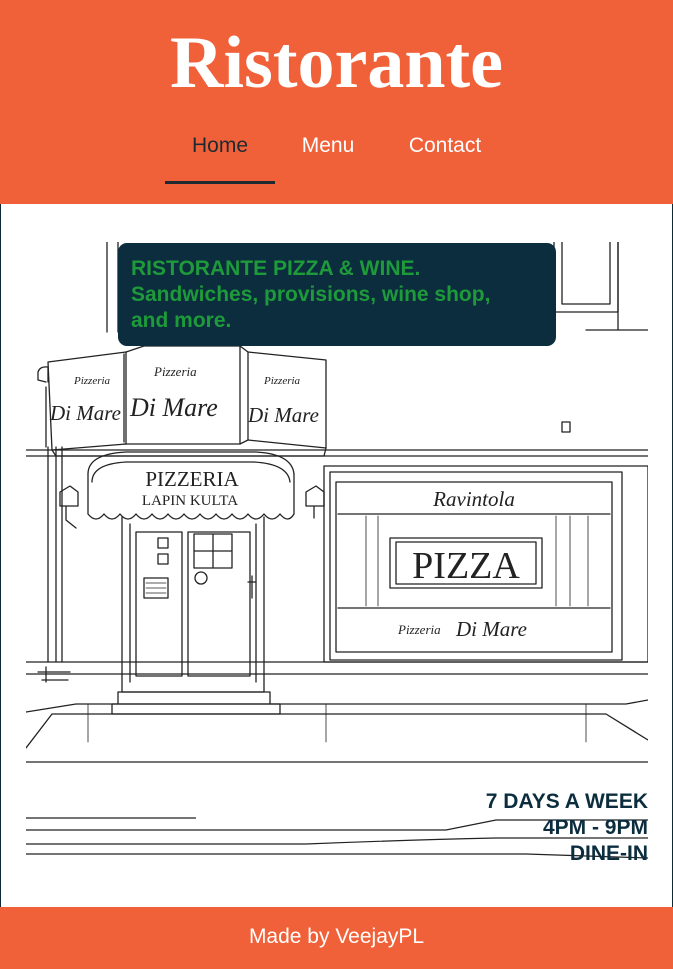 This screenshot has width=673, height=969. I want to click on sign-text-right-small: Pizzeria, so click(282, 381).